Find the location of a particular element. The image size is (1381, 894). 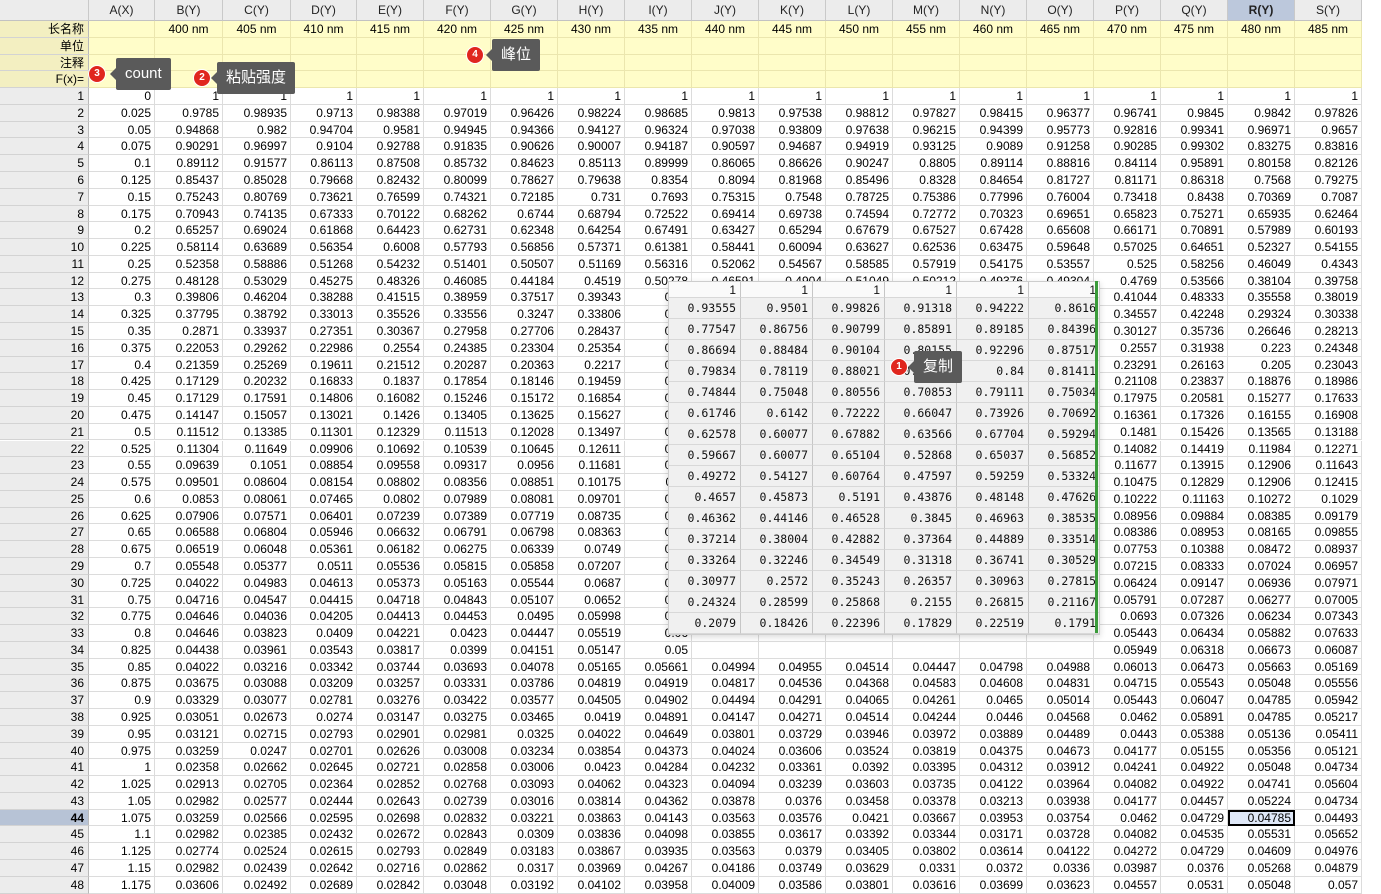

data-cell: 0.0495 is located at coordinates (524, 617).